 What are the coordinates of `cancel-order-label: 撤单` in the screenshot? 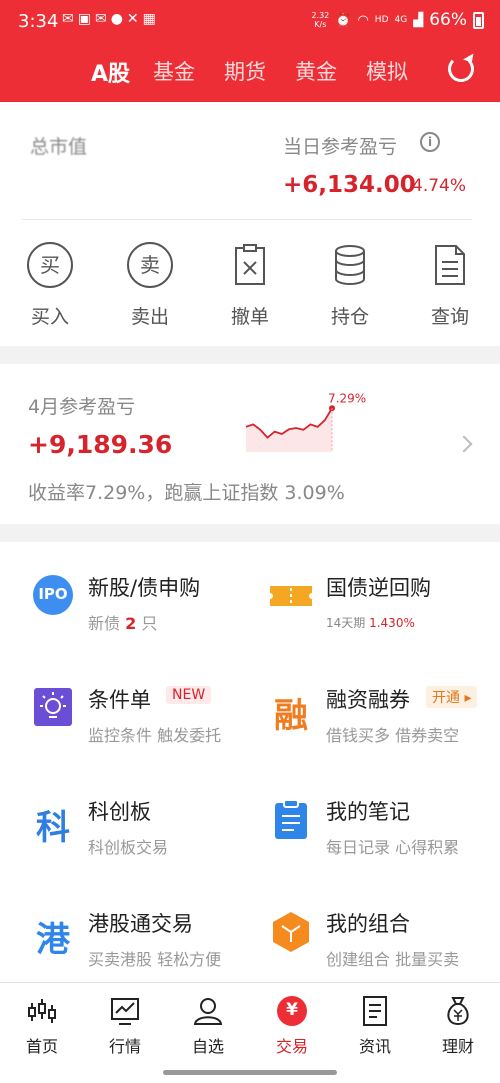 It's located at (249, 317).